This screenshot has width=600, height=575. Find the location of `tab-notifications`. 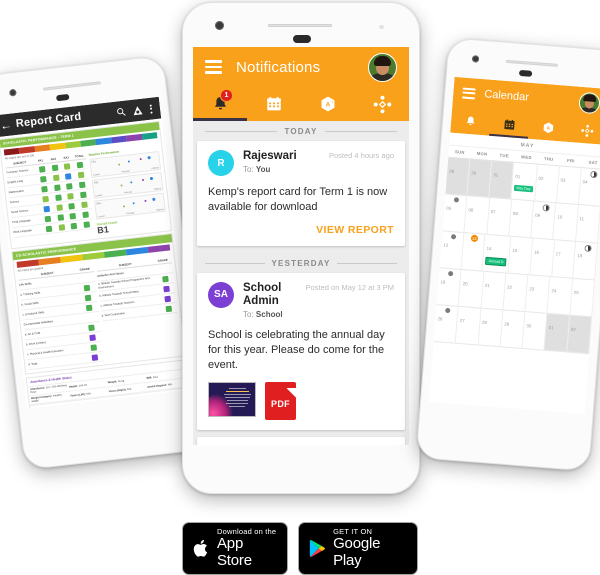

tab-notifications is located at coordinates (470, 121).